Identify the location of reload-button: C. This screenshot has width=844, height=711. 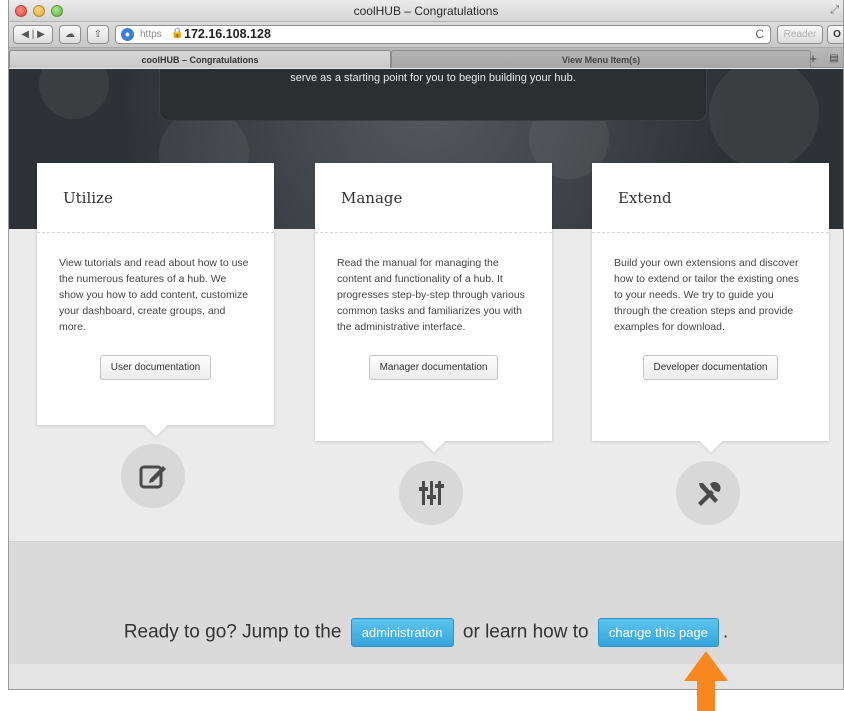
(759, 34).